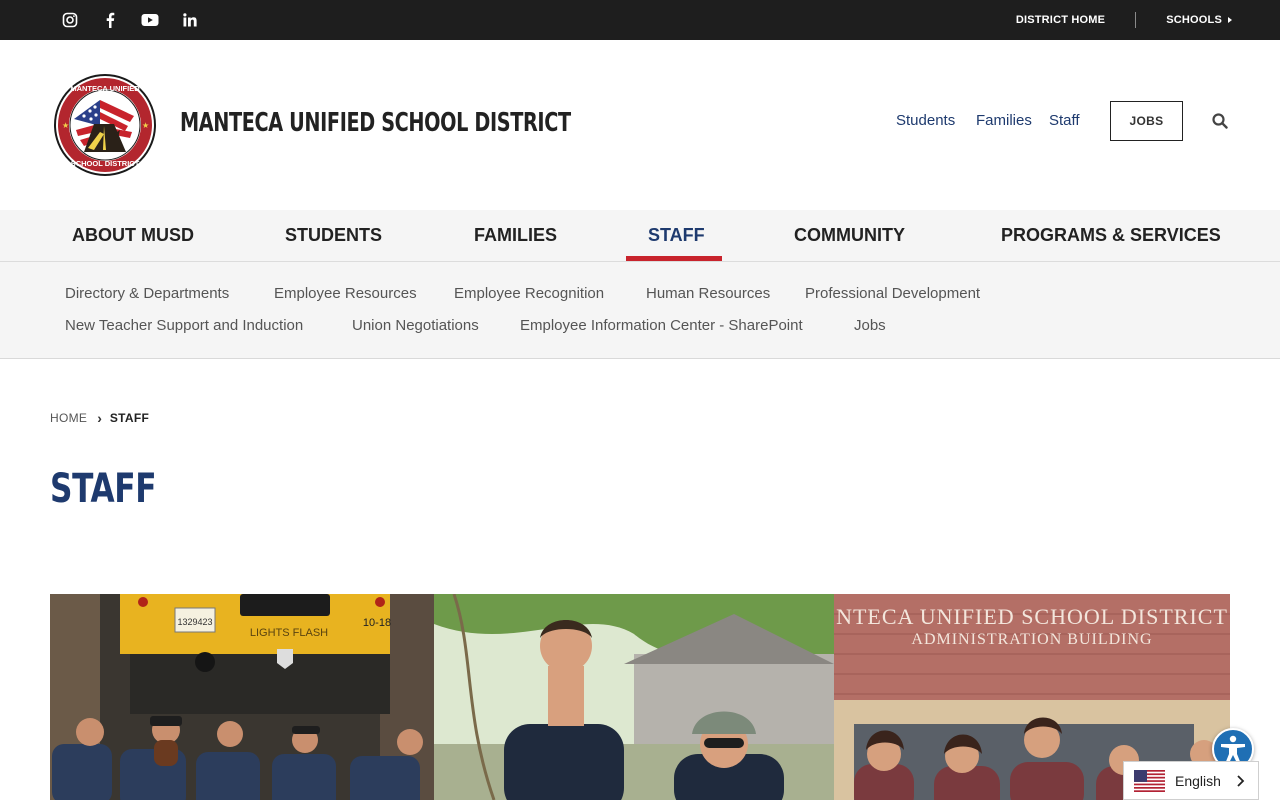  Describe the element at coordinates (1136, 20) in the screenshot. I see `divider` at that location.